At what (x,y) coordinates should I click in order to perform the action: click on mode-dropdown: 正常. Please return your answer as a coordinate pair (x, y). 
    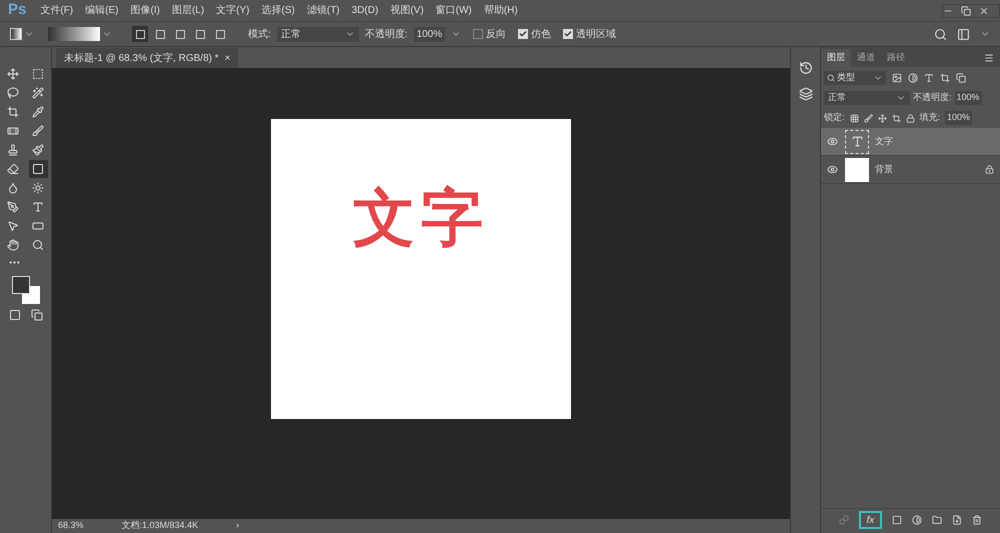
    Looking at the image, I should click on (317, 34).